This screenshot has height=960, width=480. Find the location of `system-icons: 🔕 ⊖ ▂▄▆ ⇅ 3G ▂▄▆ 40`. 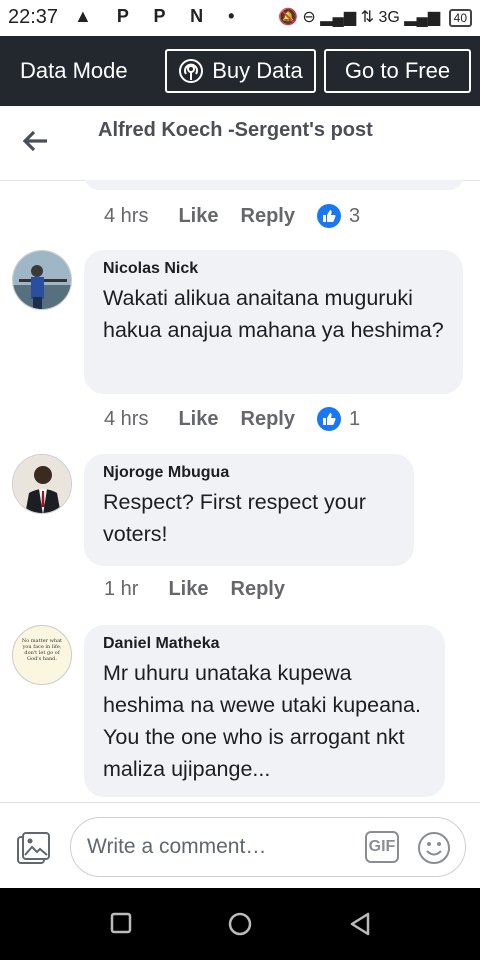

system-icons: 🔕 ⊖ ▂▄▆ ⇅ 3G ▂▄▆ 40 is located at coordinates (375, 17).